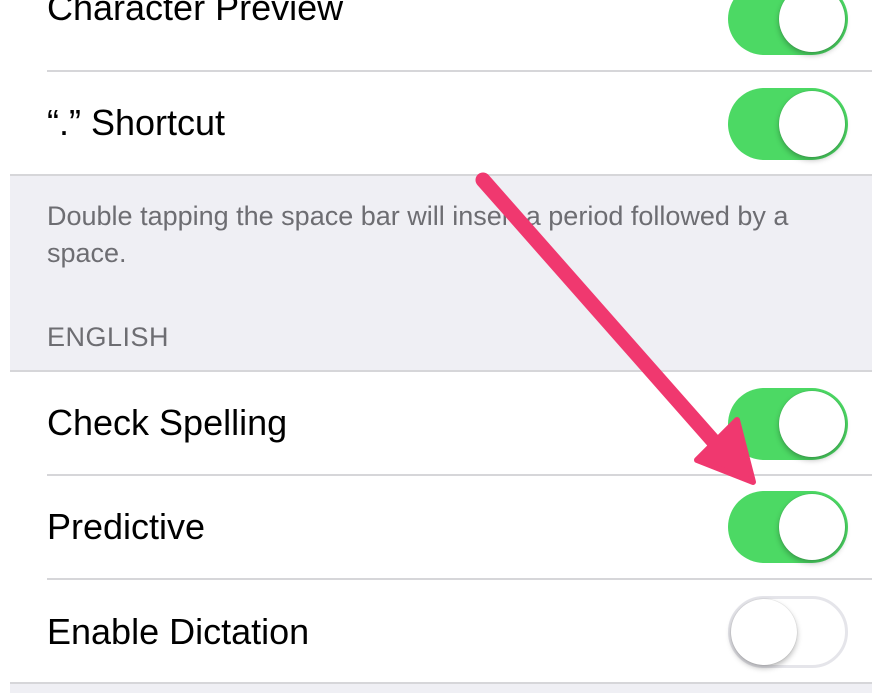  I want to click on group-footer-area, so click(441, 688).